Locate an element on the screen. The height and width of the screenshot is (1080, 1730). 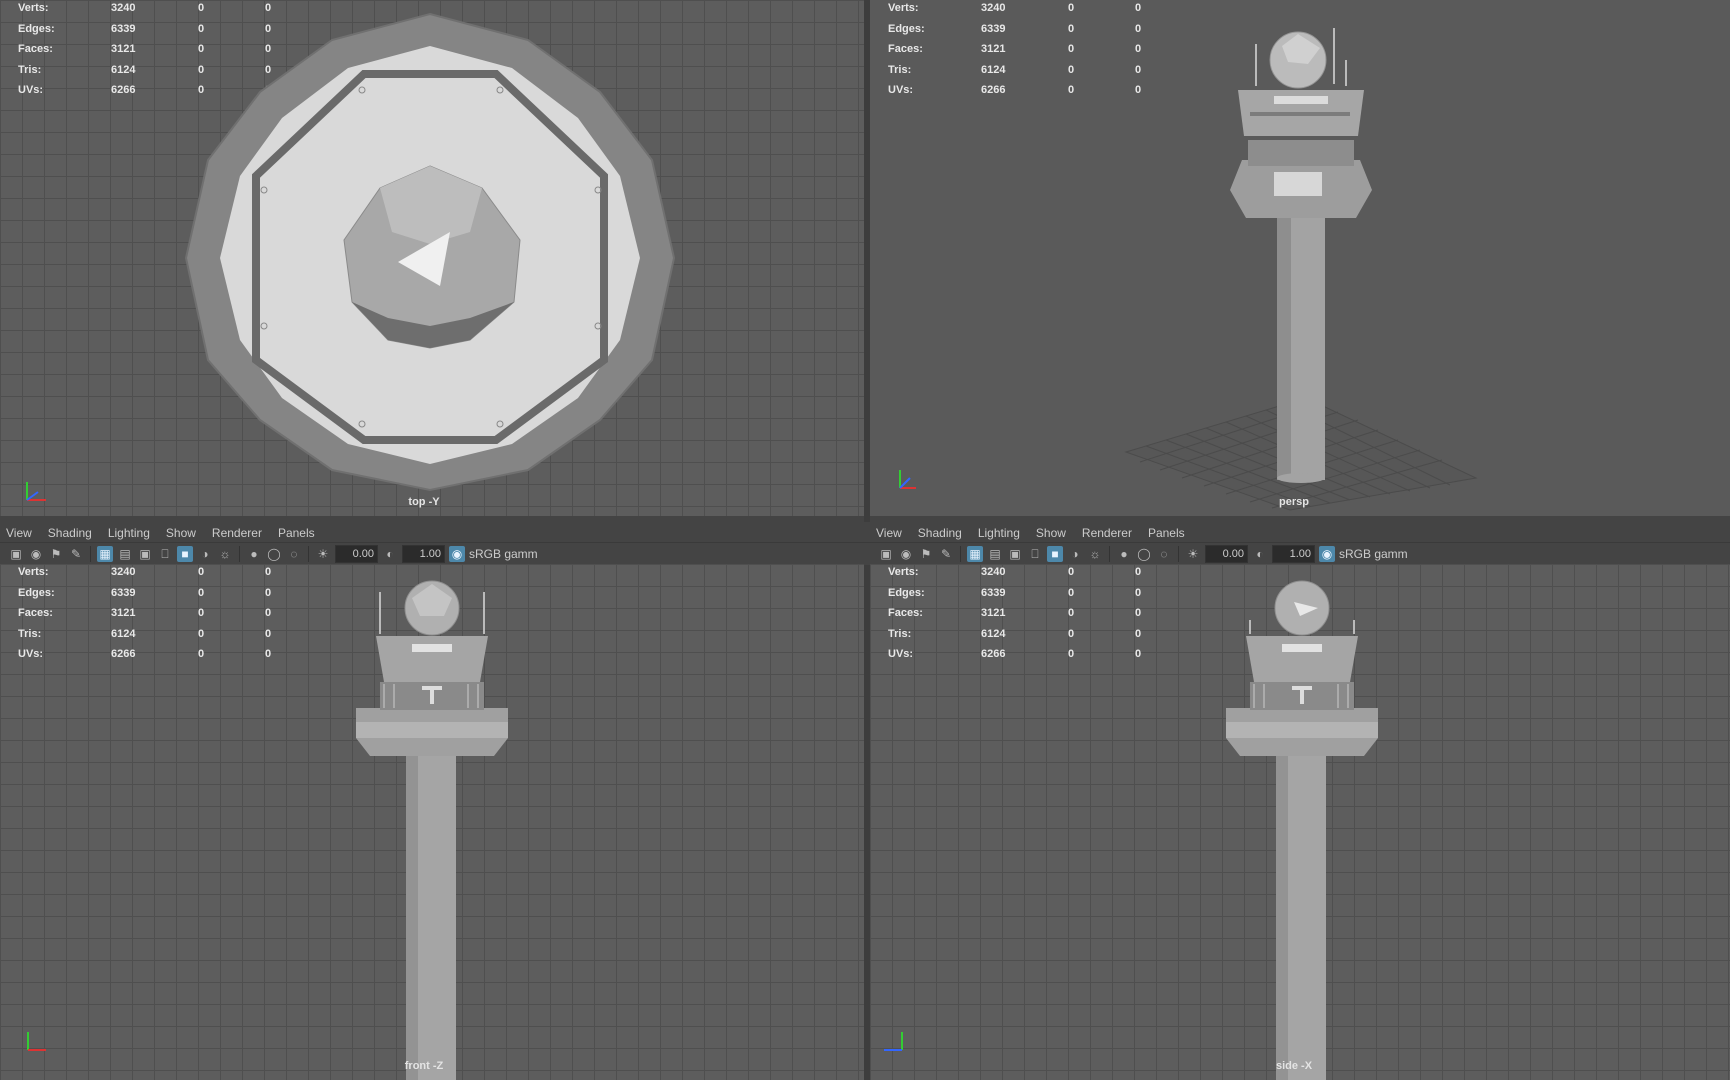
viewport-label: top -Y is located at coordinates (424, 502).